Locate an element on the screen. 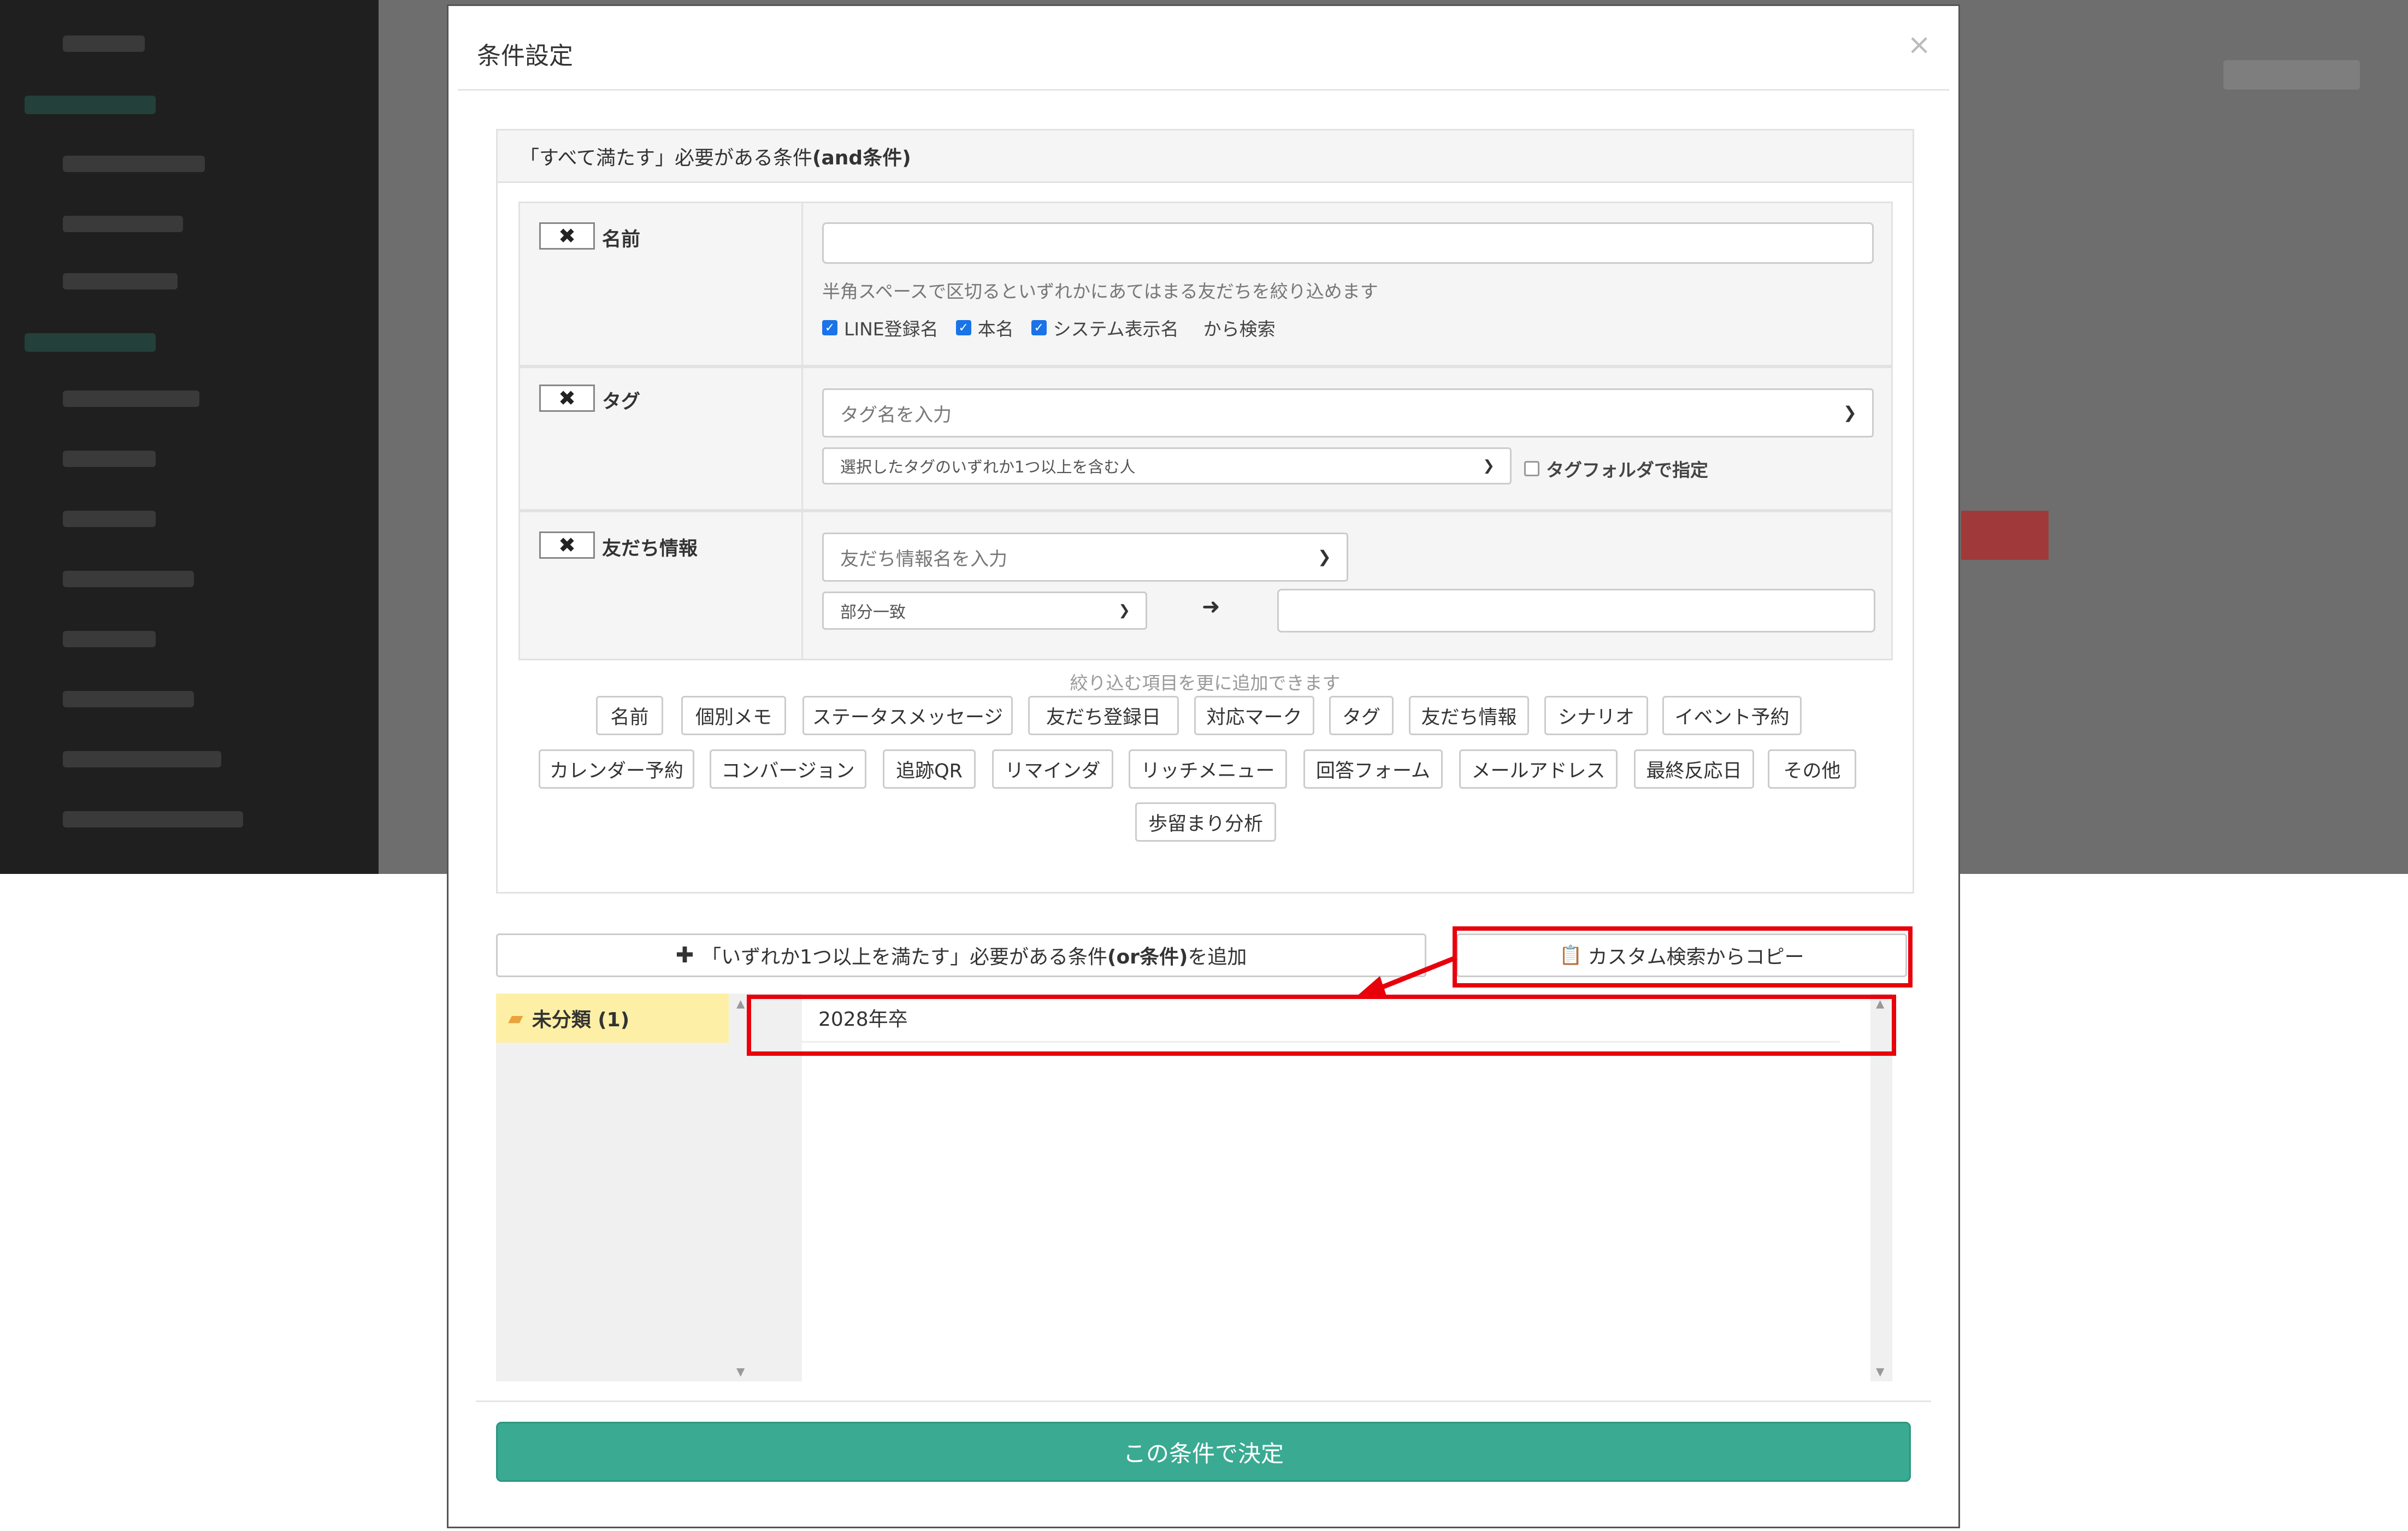  annotation-arrow is located at coordinates (1406, 976).